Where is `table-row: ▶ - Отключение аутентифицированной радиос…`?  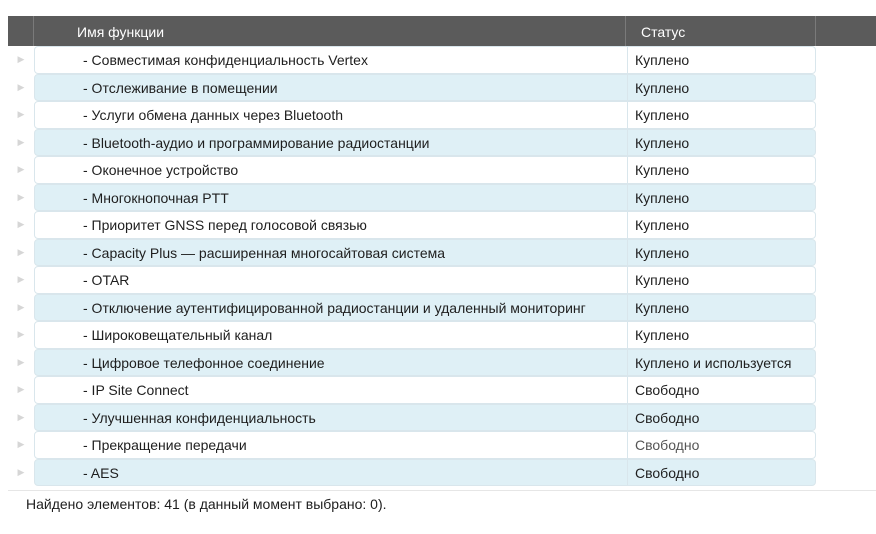
table-row: ▶ - Отключение аутентифицированной радиос… is located at coordinates (442, 307).